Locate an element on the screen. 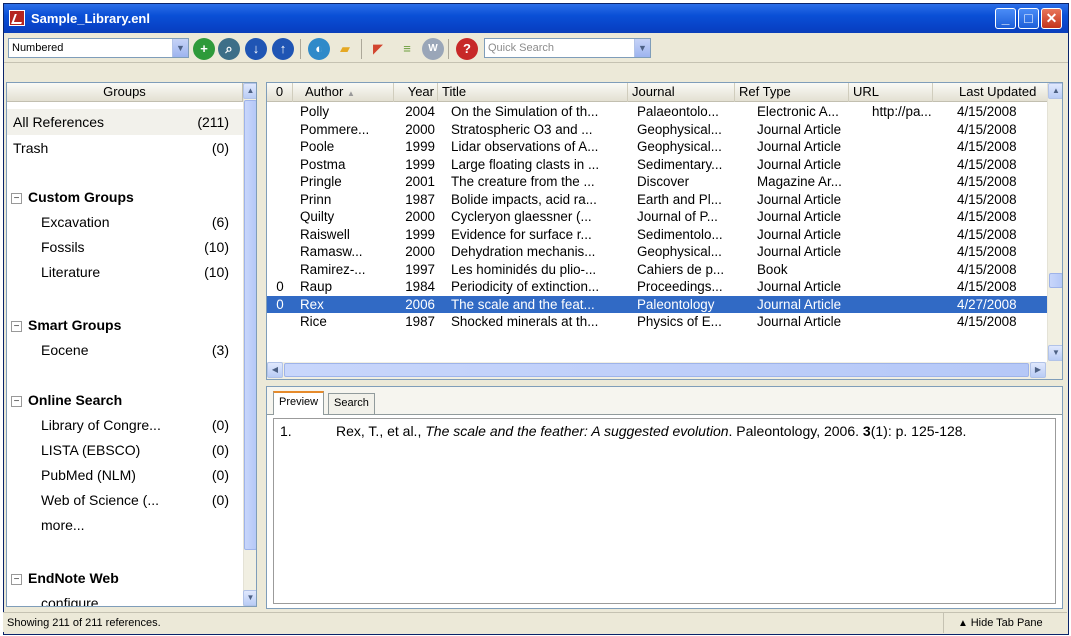 Image resolution: width=1071 pixels, height=636 pixels. group-all-references: All References (211) is located at coordinates (125, 122).